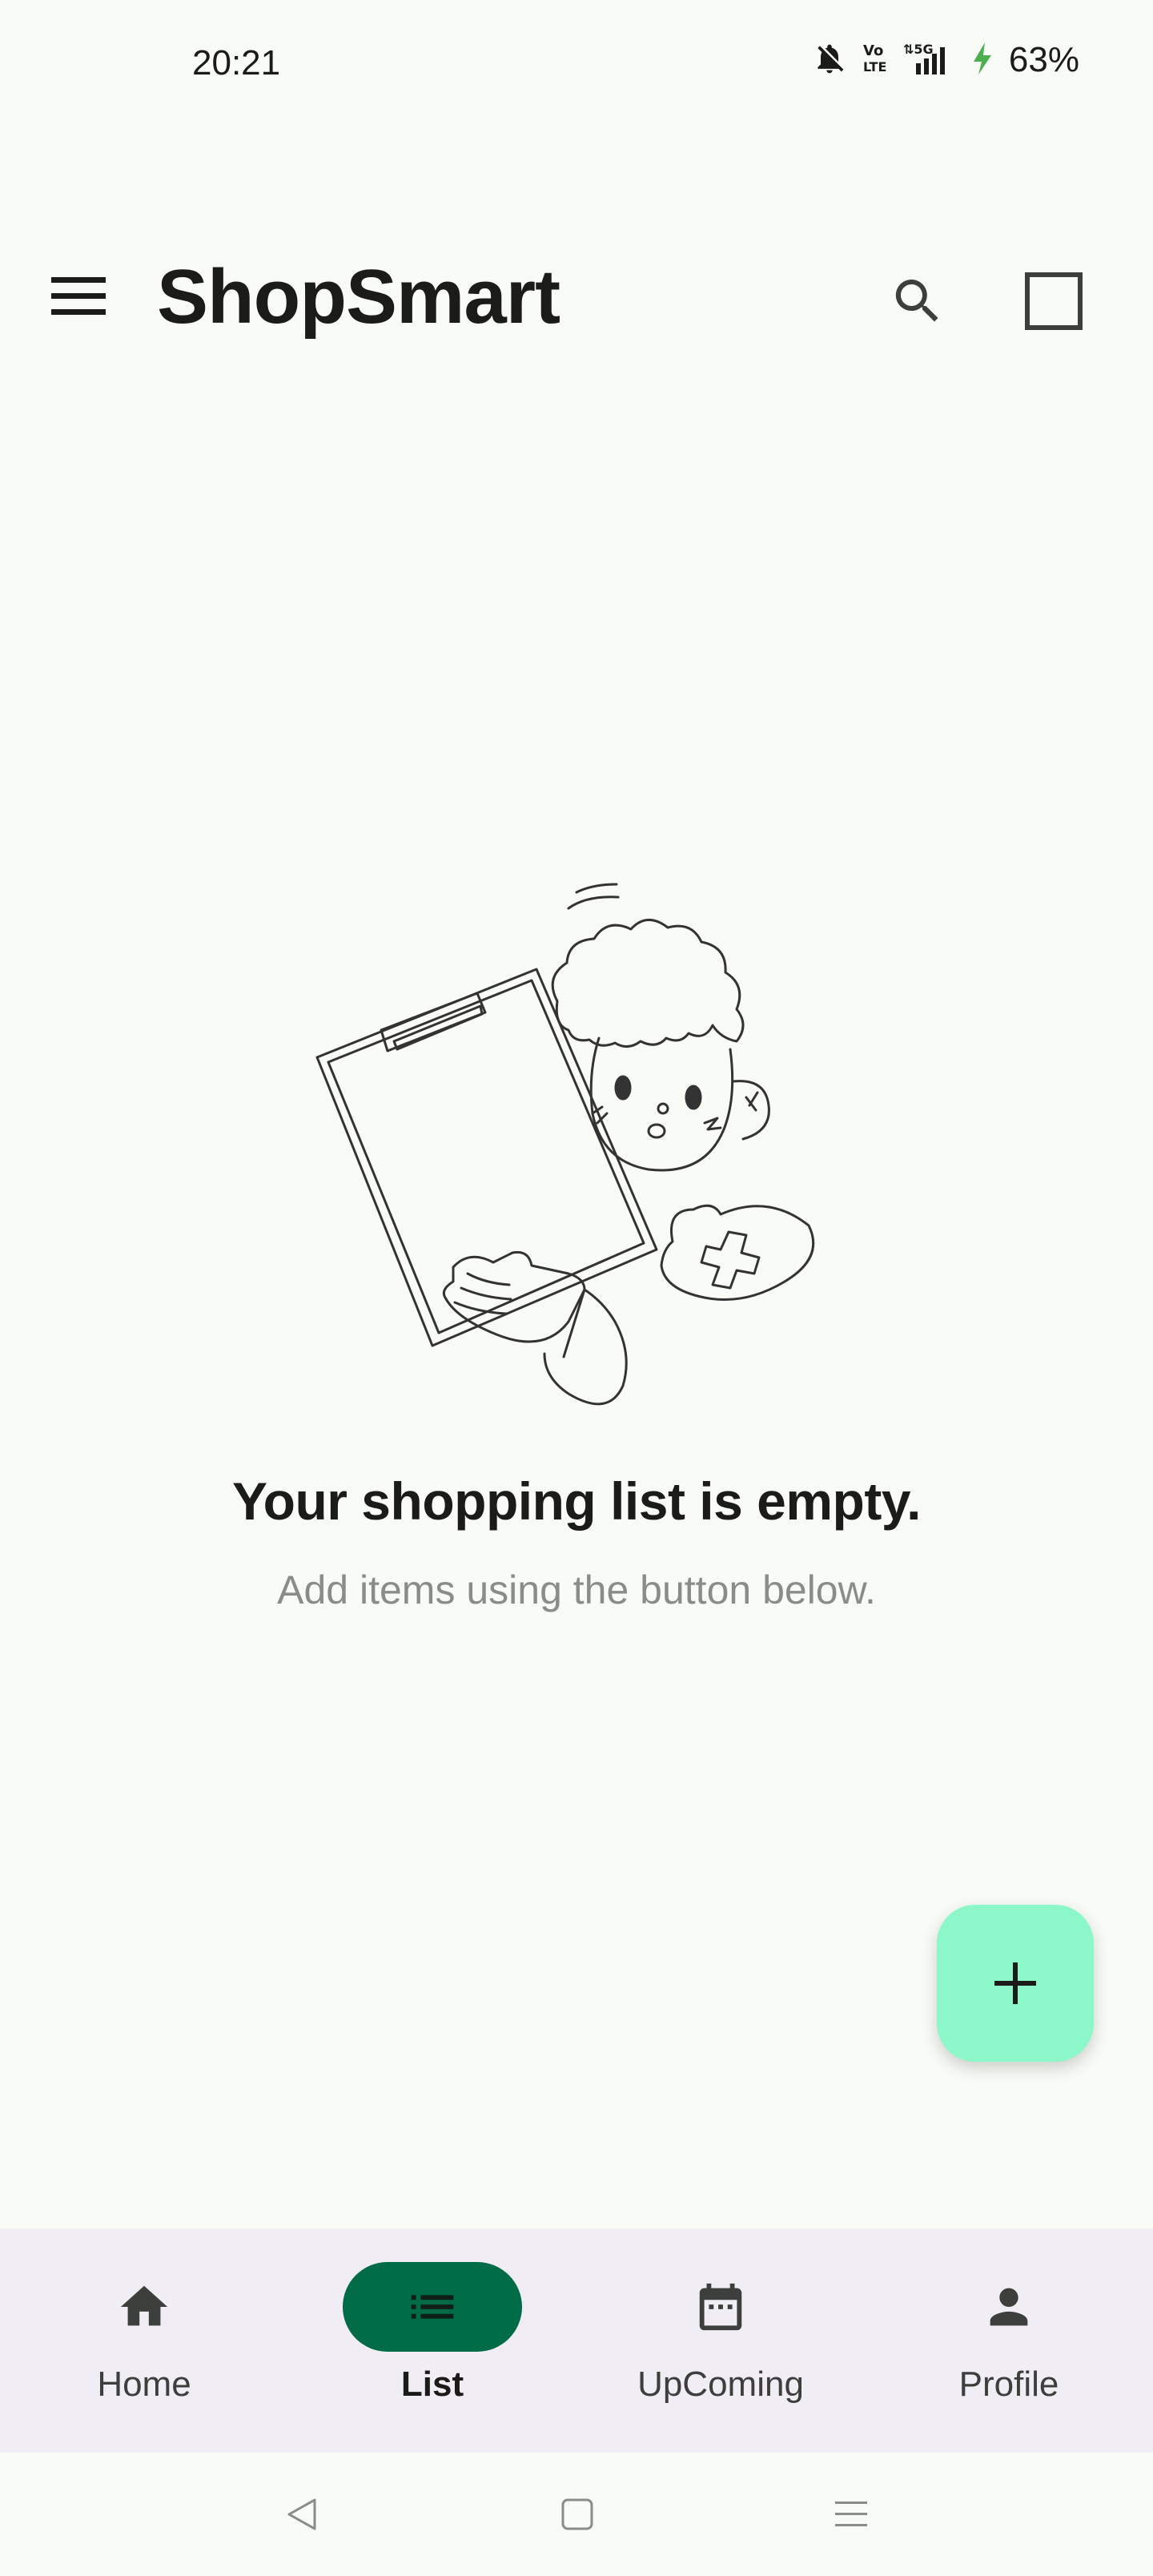  I want to click on nav-pill-profile, so click(1009, 2307).